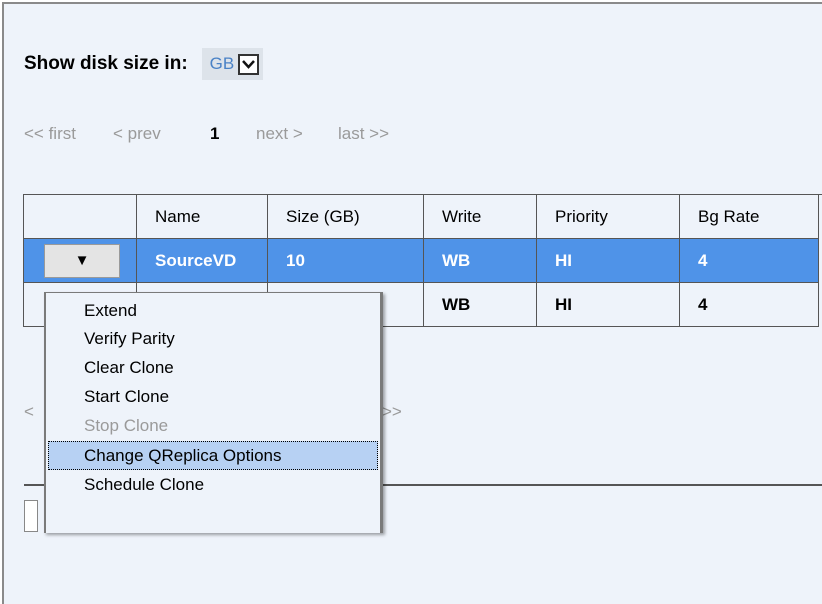 The width and height of the screenshot is (822, 604). I want to click on row-action-cell: ▼, so click(80, 260).